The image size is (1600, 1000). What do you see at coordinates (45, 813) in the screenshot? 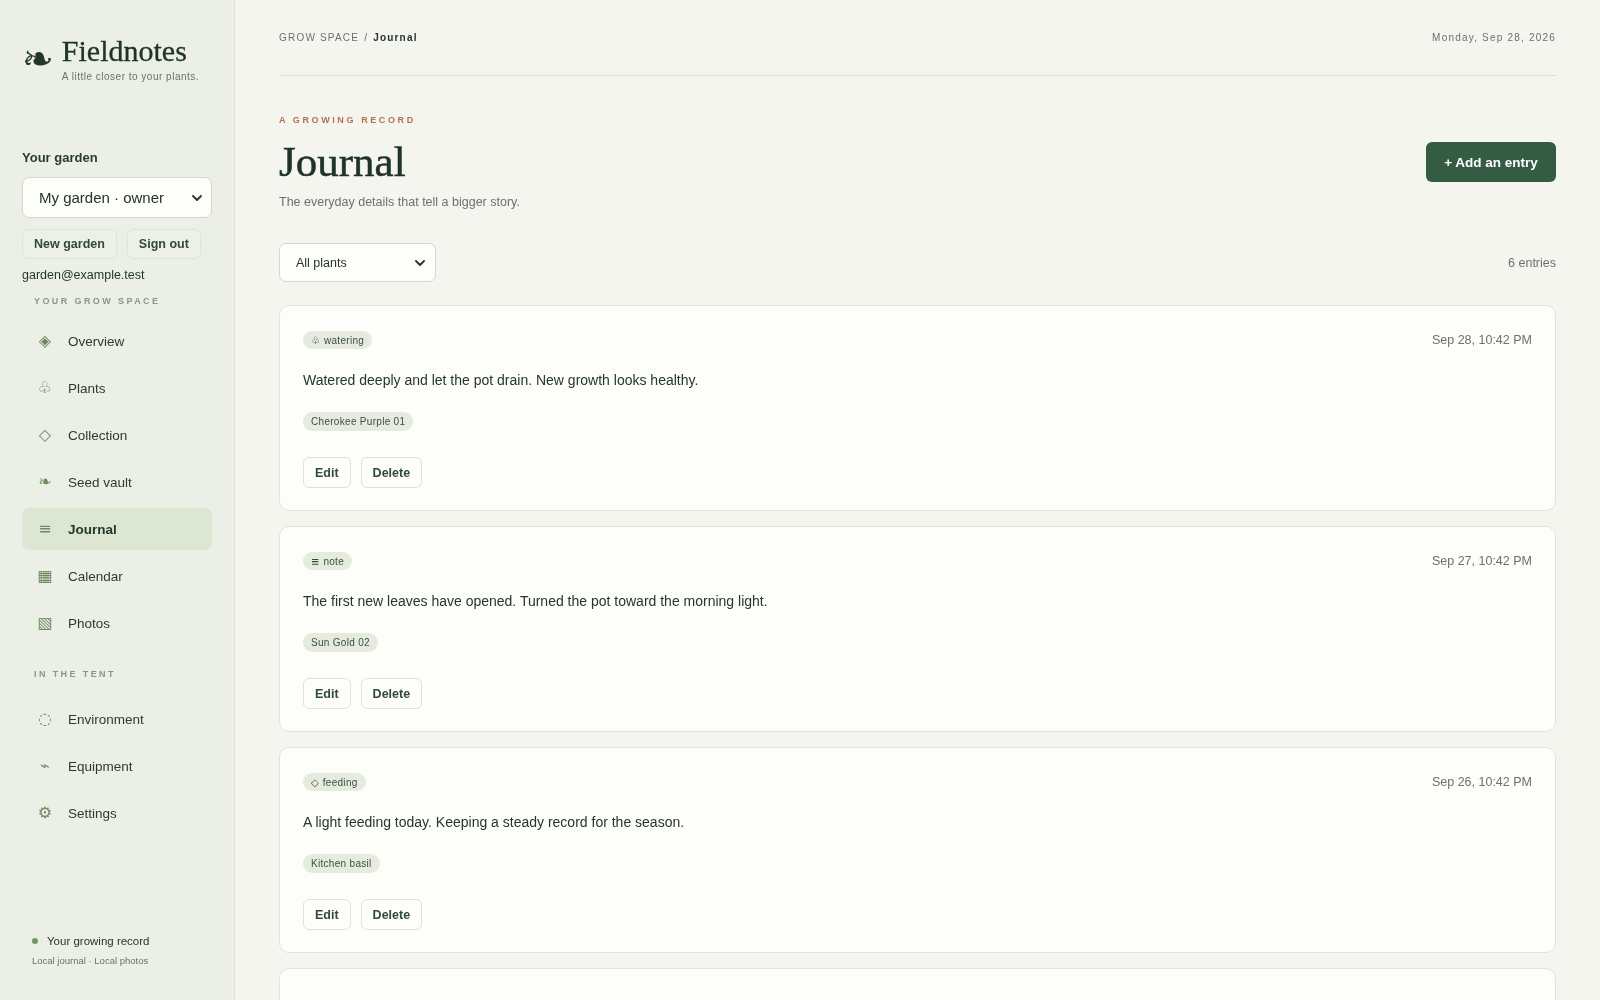
I see `gear-icon: ⚙` at bounding box center [45, 813].